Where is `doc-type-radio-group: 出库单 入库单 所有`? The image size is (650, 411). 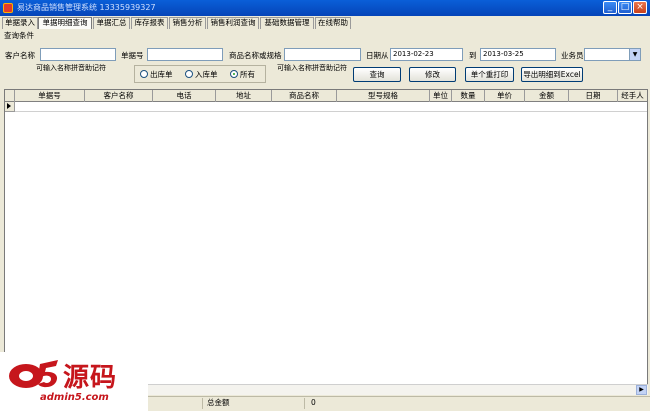
doc-type-radio-group: 出库单 入库单 所有 is located at coordinates (200, 74).